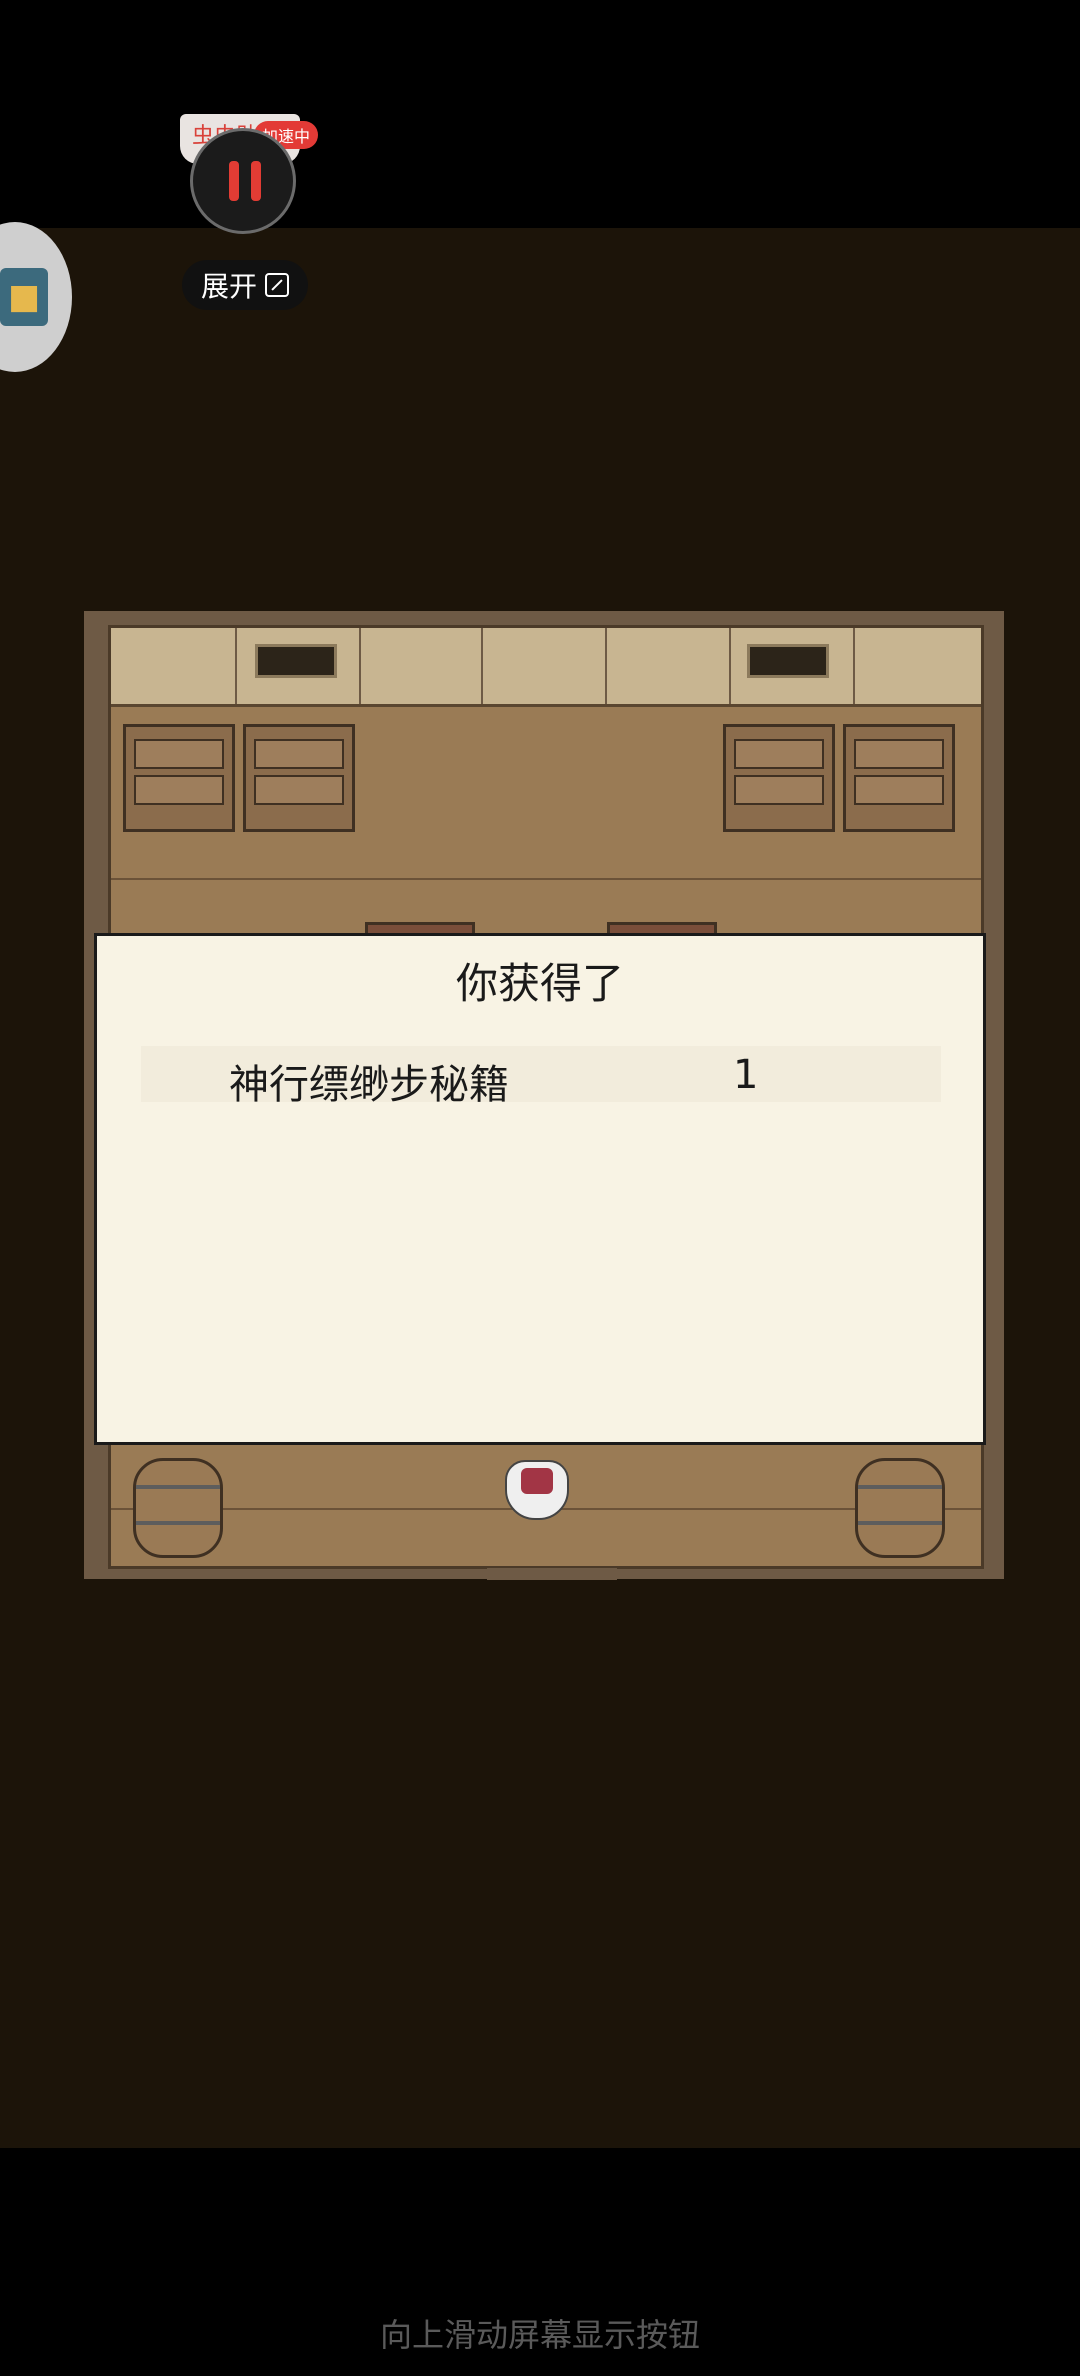 This screenshot has width=1080, height=2376. What do you see at coordinates (369, 1085) in the screenshot?
I see `reward-item-name: 神行缥缈步秘籍` at bounding box center [369, 1085].